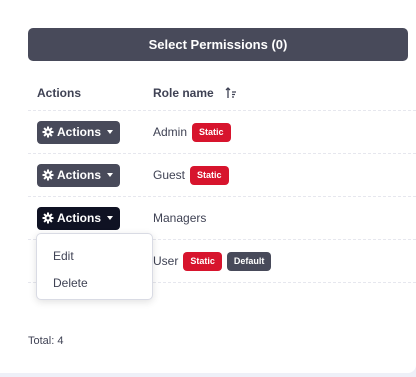  Describe the element at coordinates (94, 282) in the screenshot. I see `delete-menu-item: Delete` at that location.